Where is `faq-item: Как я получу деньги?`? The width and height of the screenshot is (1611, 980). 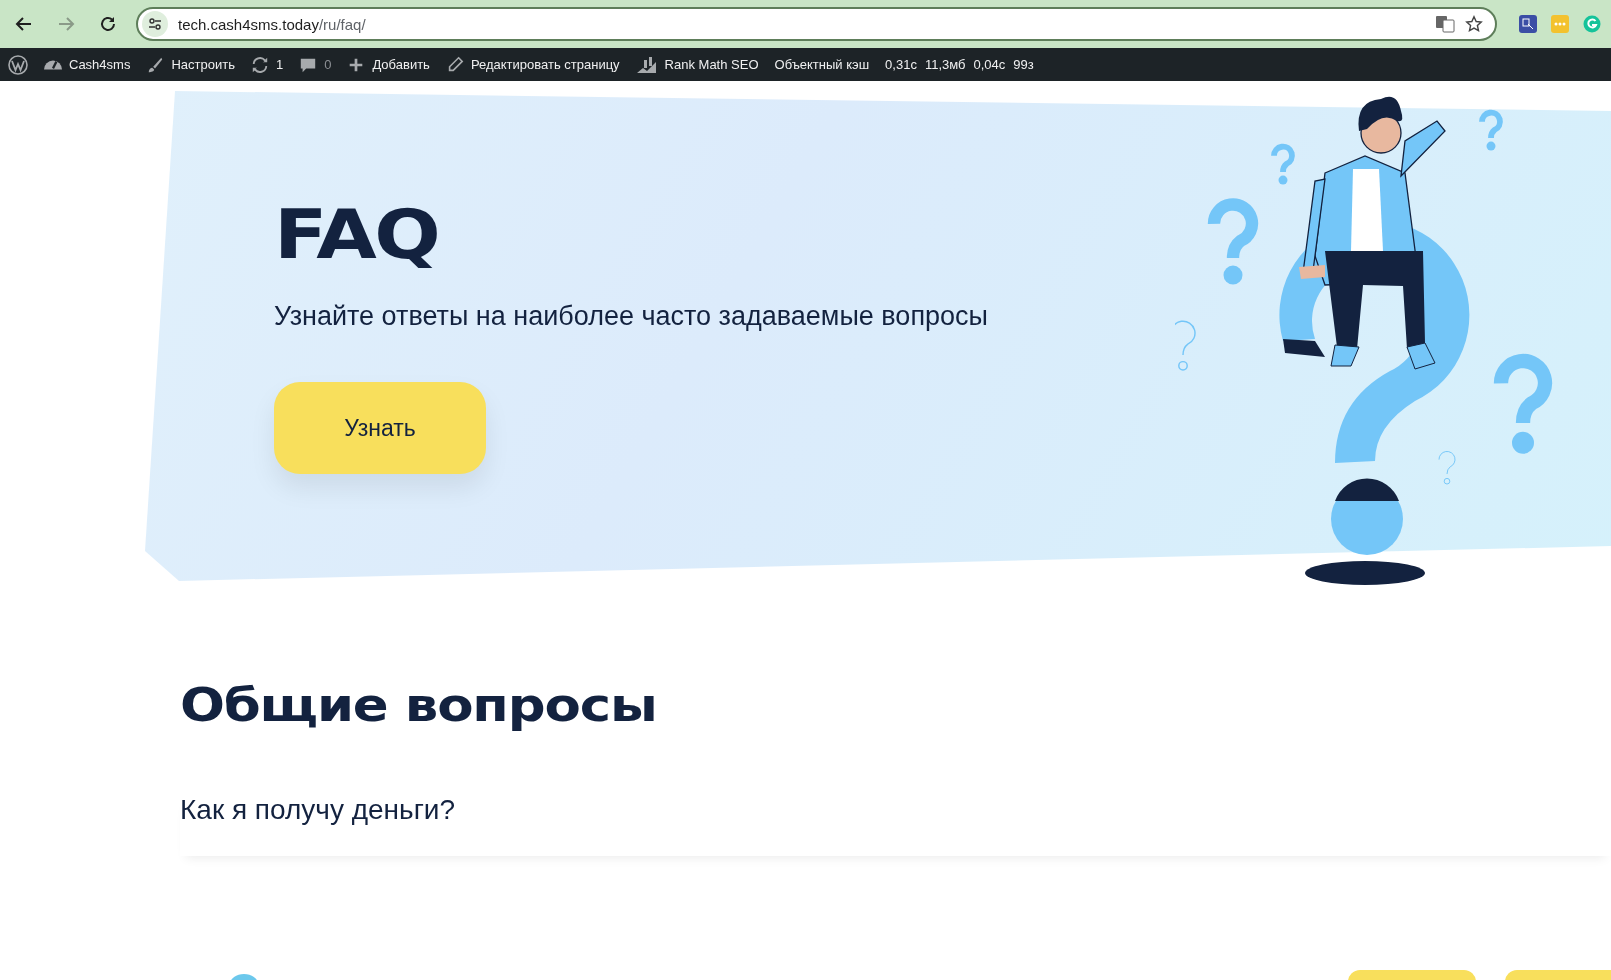
faq-item: Как я получу деньги? is located at coordinates (895, 825).